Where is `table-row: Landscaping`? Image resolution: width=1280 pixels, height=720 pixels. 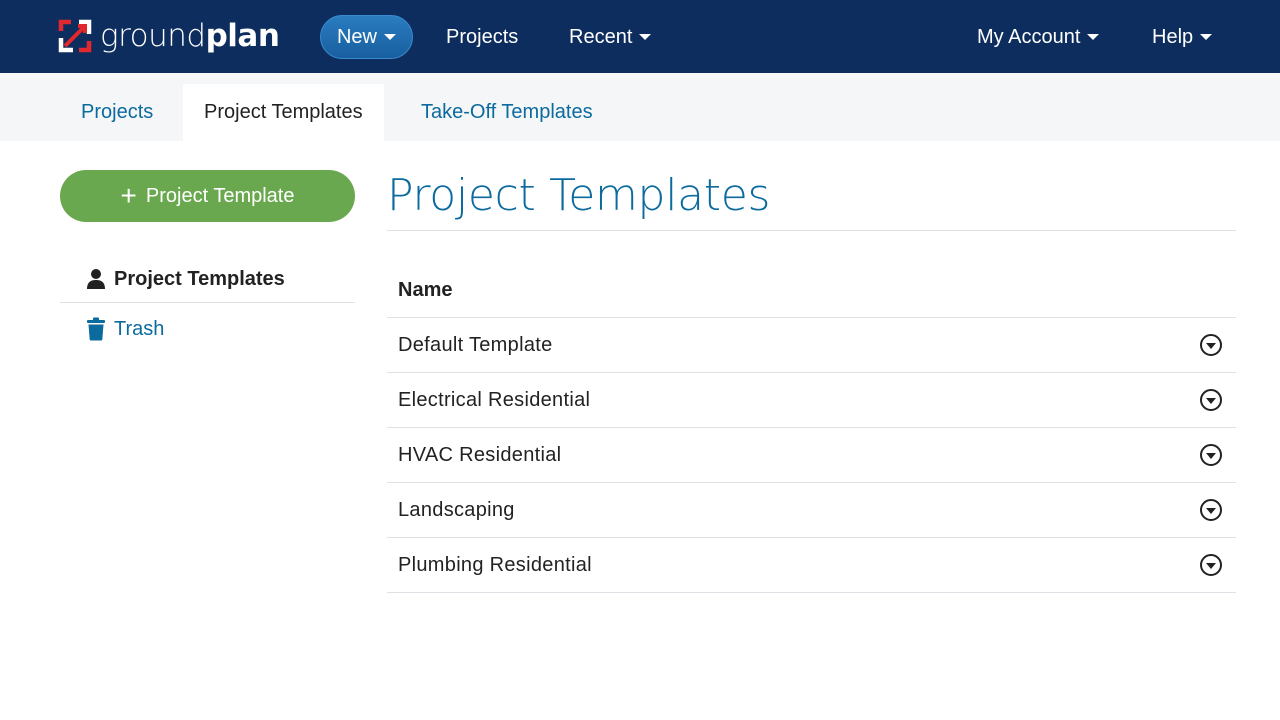 table-row: Landscaping is located at coordinates (811, 510).